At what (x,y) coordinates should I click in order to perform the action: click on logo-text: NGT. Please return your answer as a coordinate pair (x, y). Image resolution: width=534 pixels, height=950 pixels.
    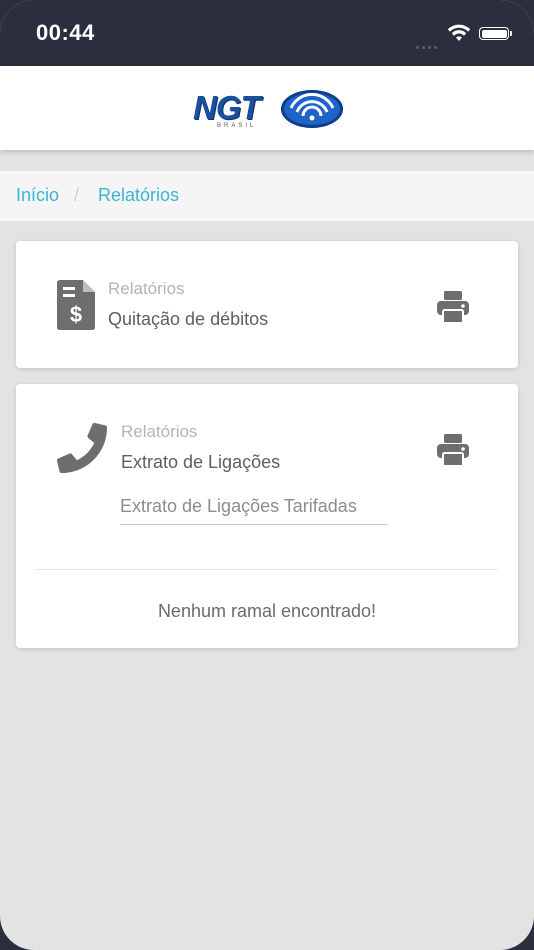
    Looking at the image, I should click on (227, 107).